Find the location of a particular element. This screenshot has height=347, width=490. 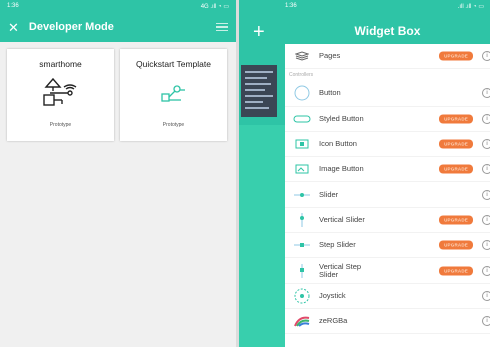

widget-label: zeRGBa is located at coordinates (333, 321).